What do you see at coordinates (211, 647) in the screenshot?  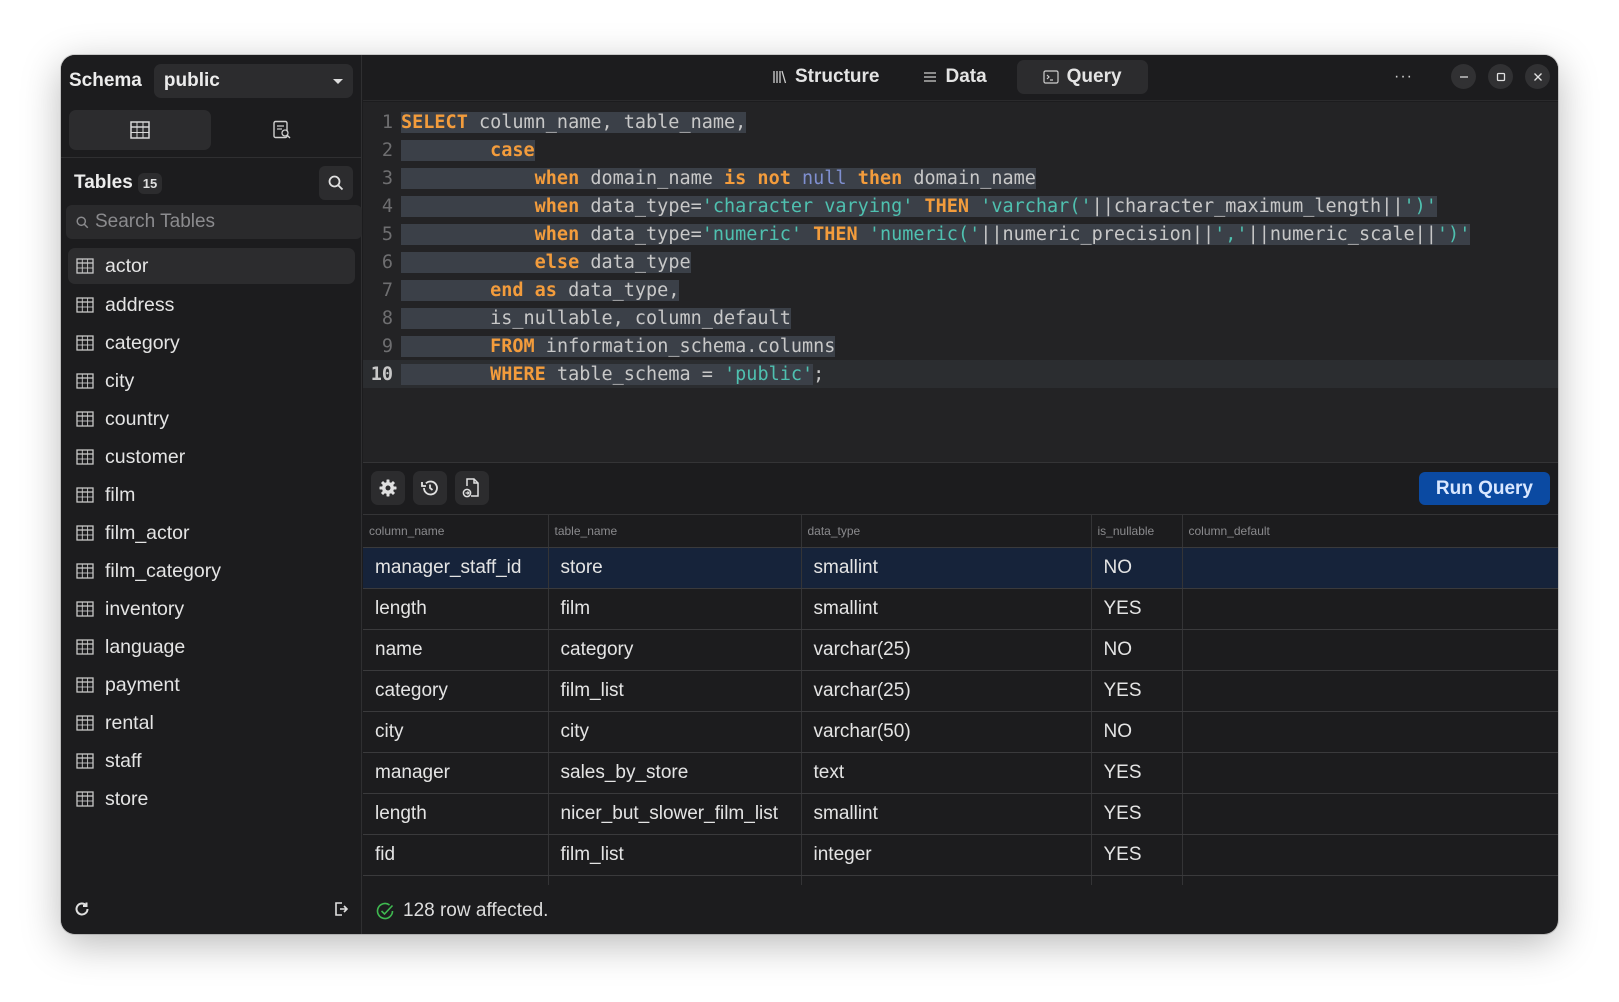 I see `sidebar-item-language: language` at bounding box center [211, 647].